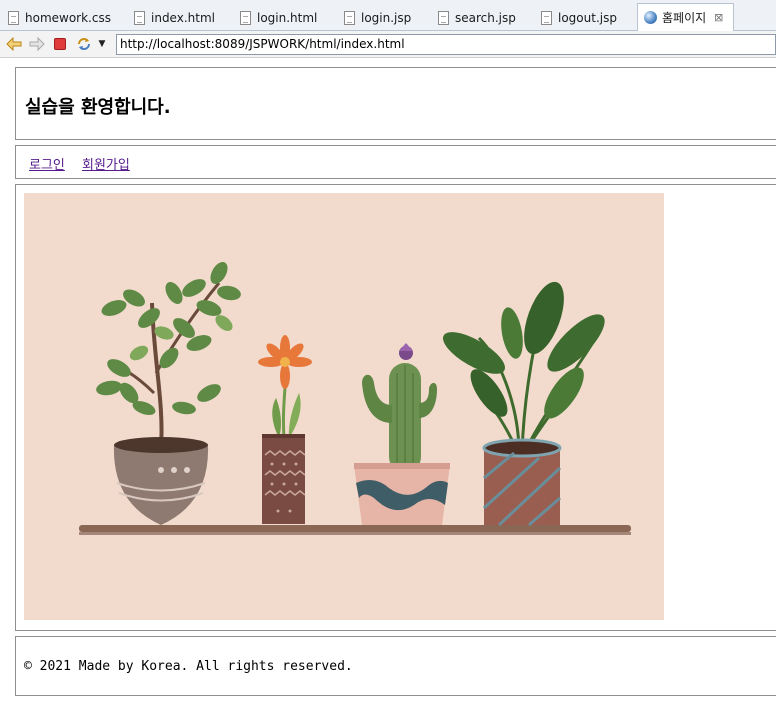 This screenshot has height=704, width=776. I want to click on tab-homework-css: homework.css, so click(59, 17).